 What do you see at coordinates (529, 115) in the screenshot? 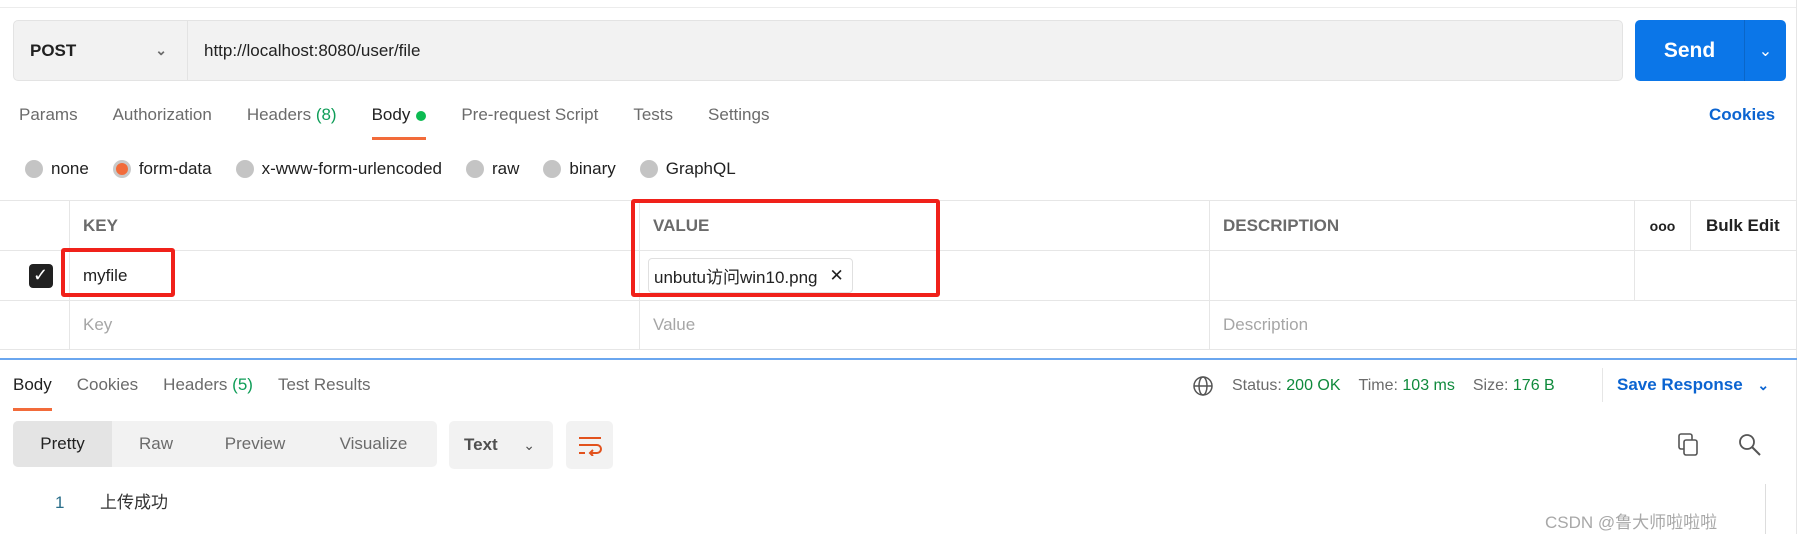
I see `tab-pre-request-script: Pre-request Script` at bounding box center [529, 115].